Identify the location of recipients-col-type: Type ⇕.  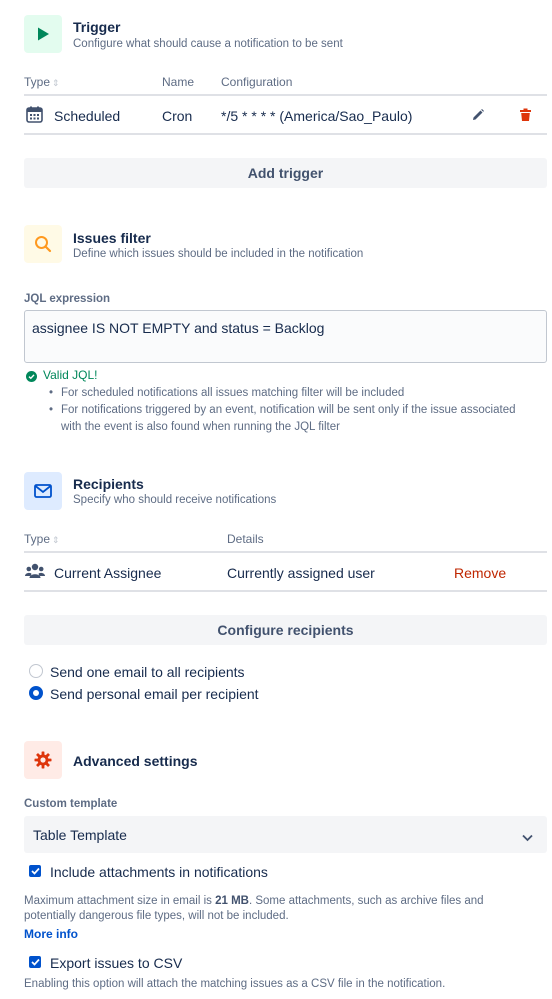
(42, 539).